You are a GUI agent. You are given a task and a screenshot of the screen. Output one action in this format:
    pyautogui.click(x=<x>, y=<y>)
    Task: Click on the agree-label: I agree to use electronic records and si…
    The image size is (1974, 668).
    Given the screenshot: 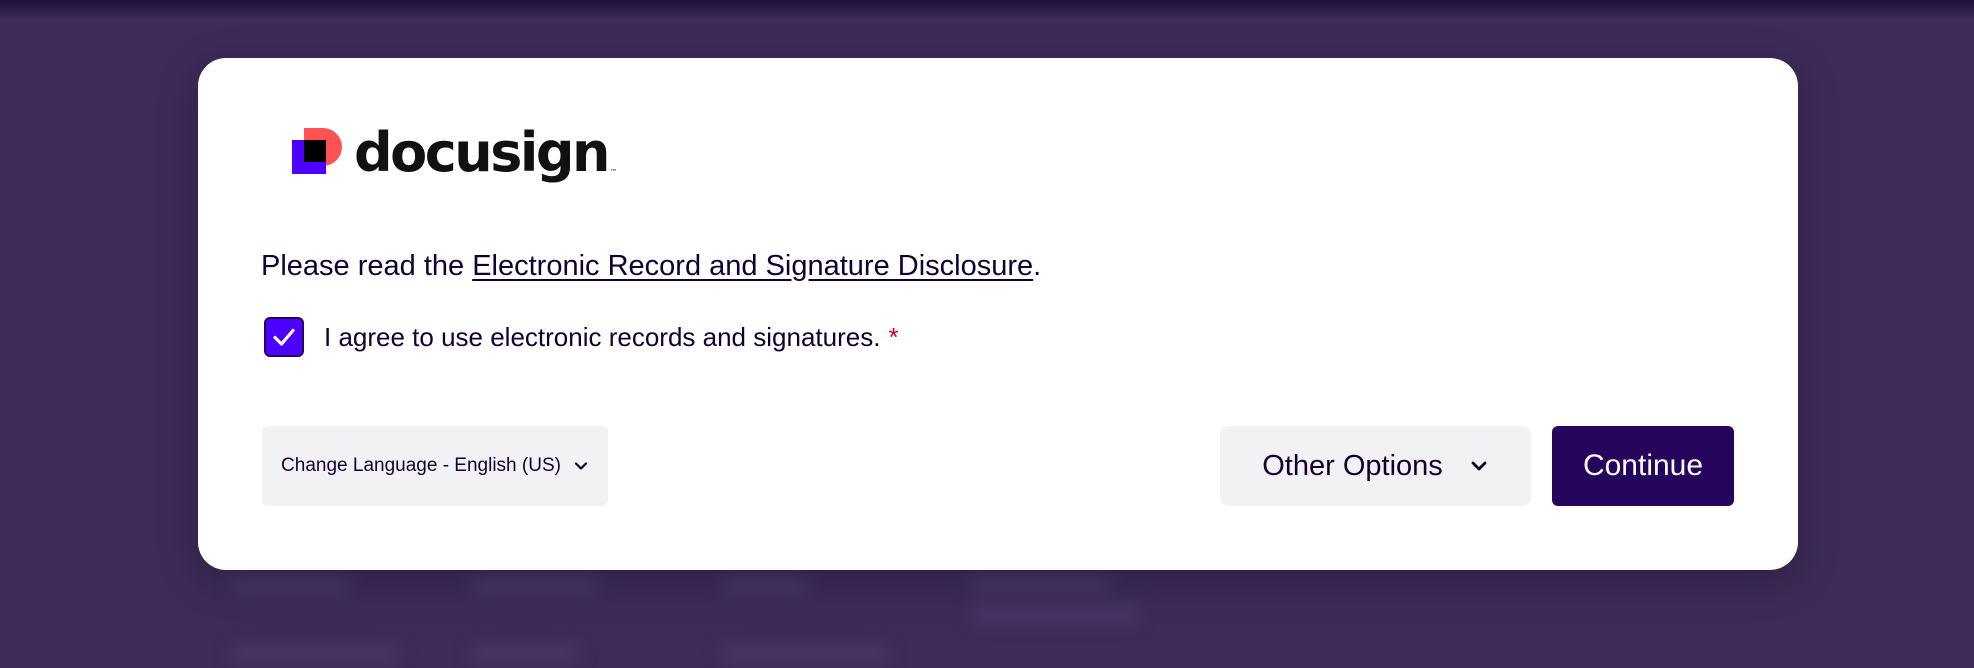 What is the action you would take?
    pyautogui.click(x=602, y=336)
    